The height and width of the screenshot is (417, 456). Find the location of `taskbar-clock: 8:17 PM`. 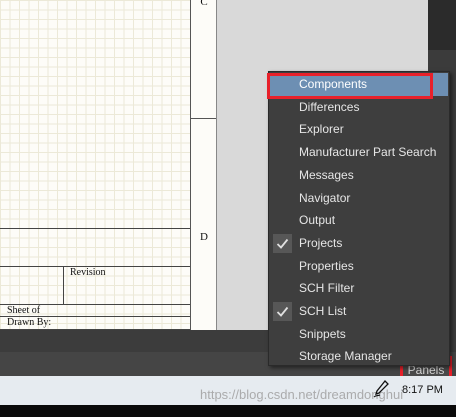

taskbar-clock: 8:17 PM is located at coordinates (422, 390).